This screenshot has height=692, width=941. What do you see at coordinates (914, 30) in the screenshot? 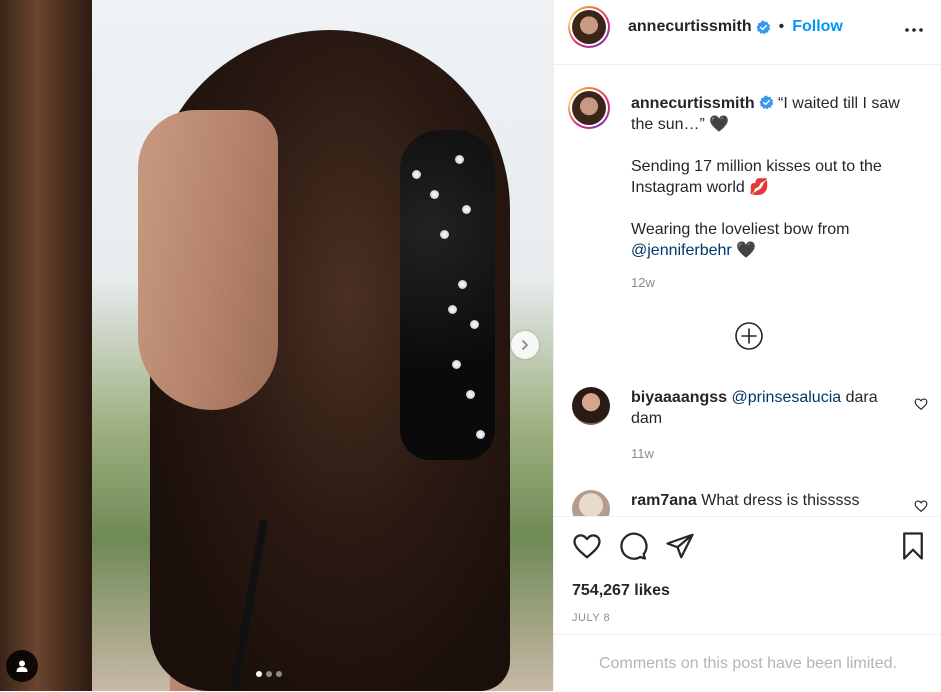
I see `more-options-icon` at bounding box center [914, 30].